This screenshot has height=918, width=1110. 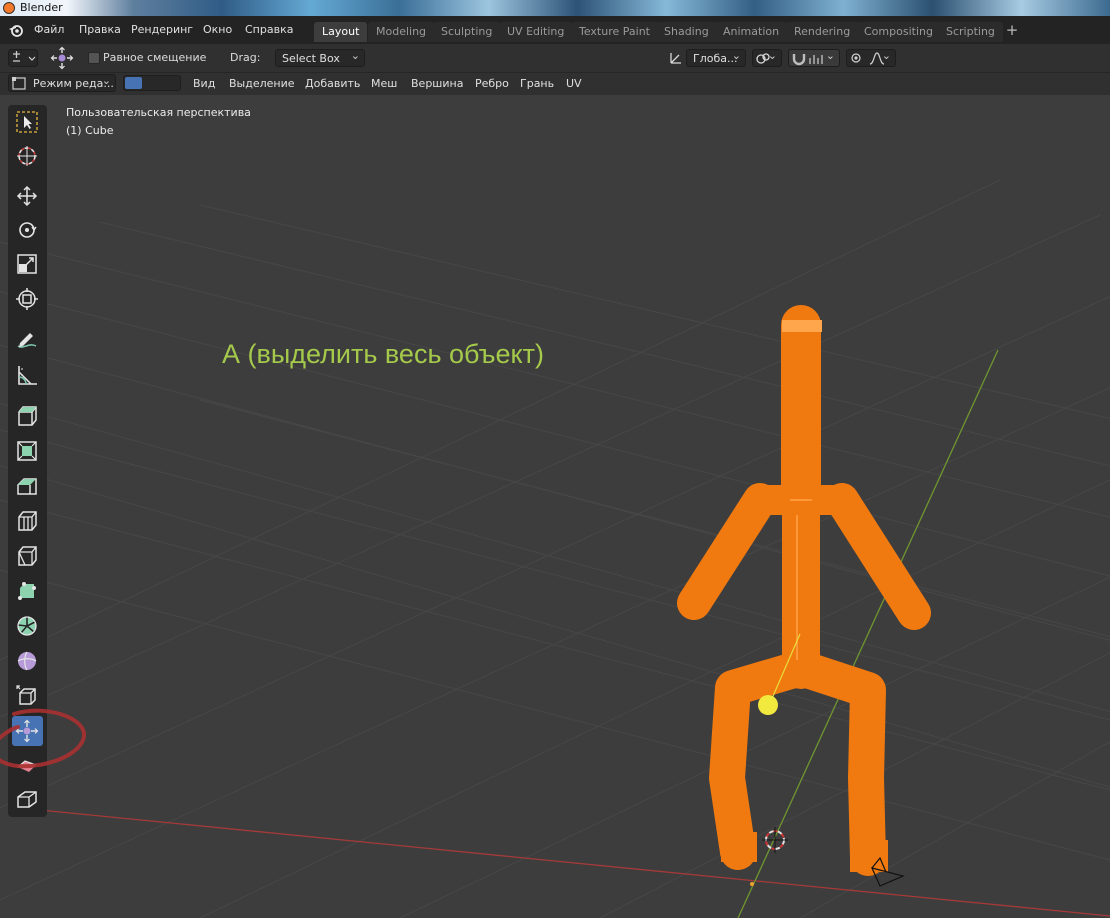 I want to click on menu-view: Вид, so click(x=204, y=84).